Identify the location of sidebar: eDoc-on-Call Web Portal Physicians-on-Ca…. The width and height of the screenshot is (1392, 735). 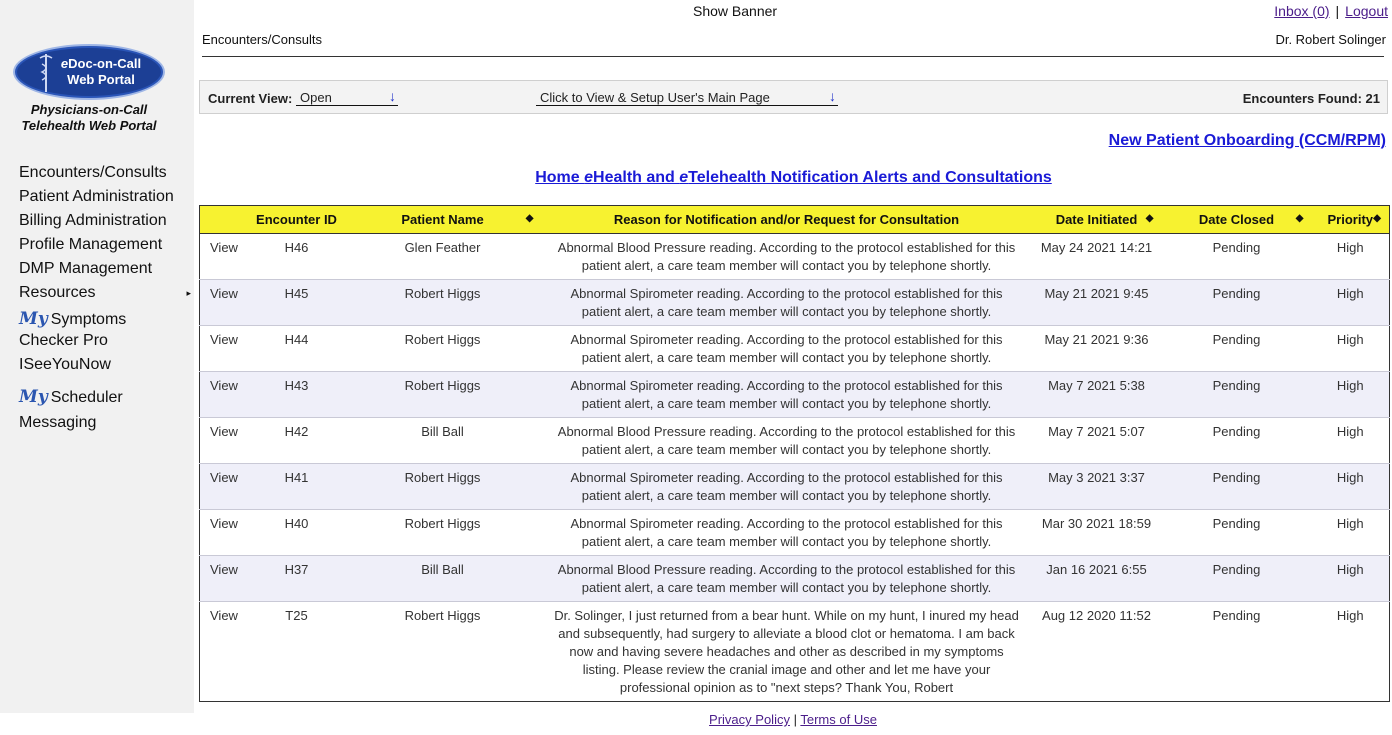
(97, 356).